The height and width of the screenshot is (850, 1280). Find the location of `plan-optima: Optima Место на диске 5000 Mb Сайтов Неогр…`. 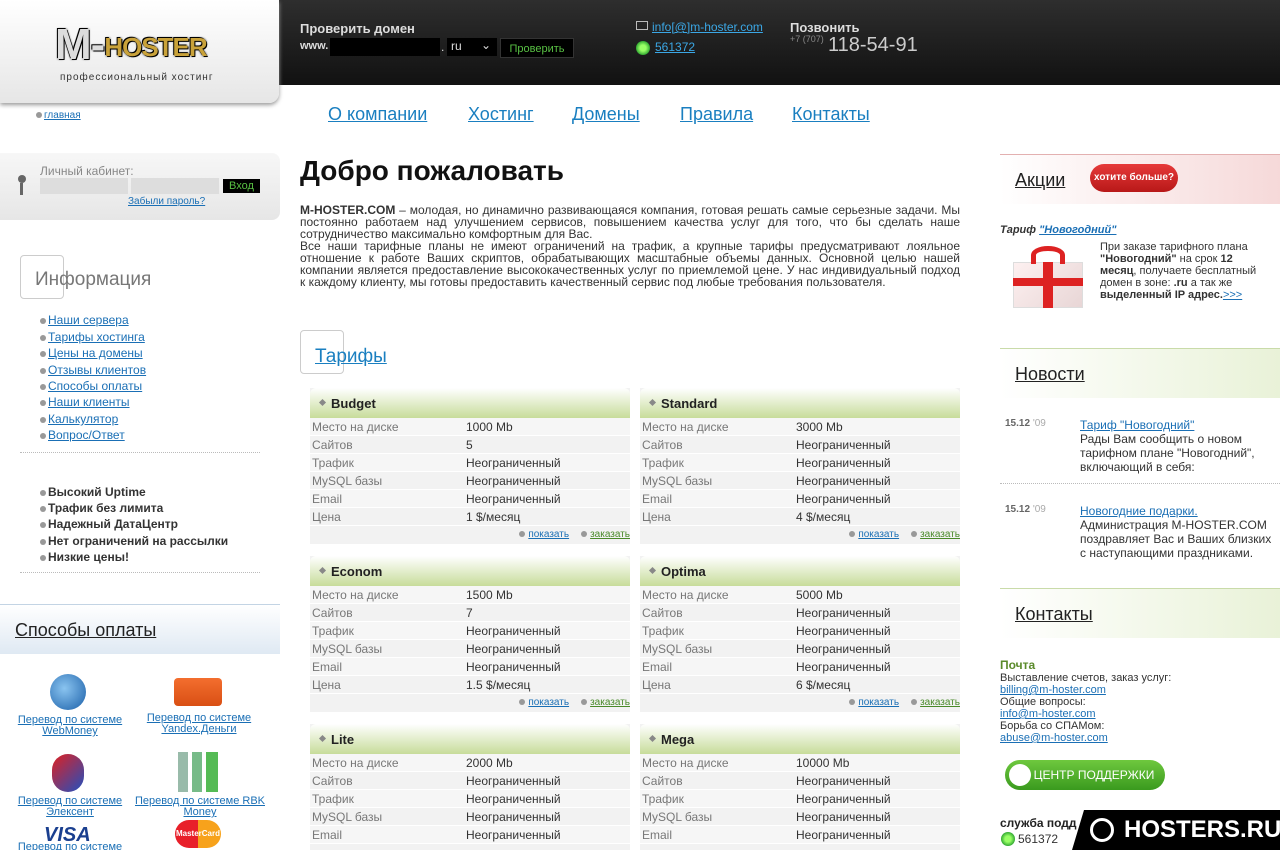

plan-optima: Optima Место на диске 5000 Mb Сайтов Неогр… is located at coordinates (800, 634).